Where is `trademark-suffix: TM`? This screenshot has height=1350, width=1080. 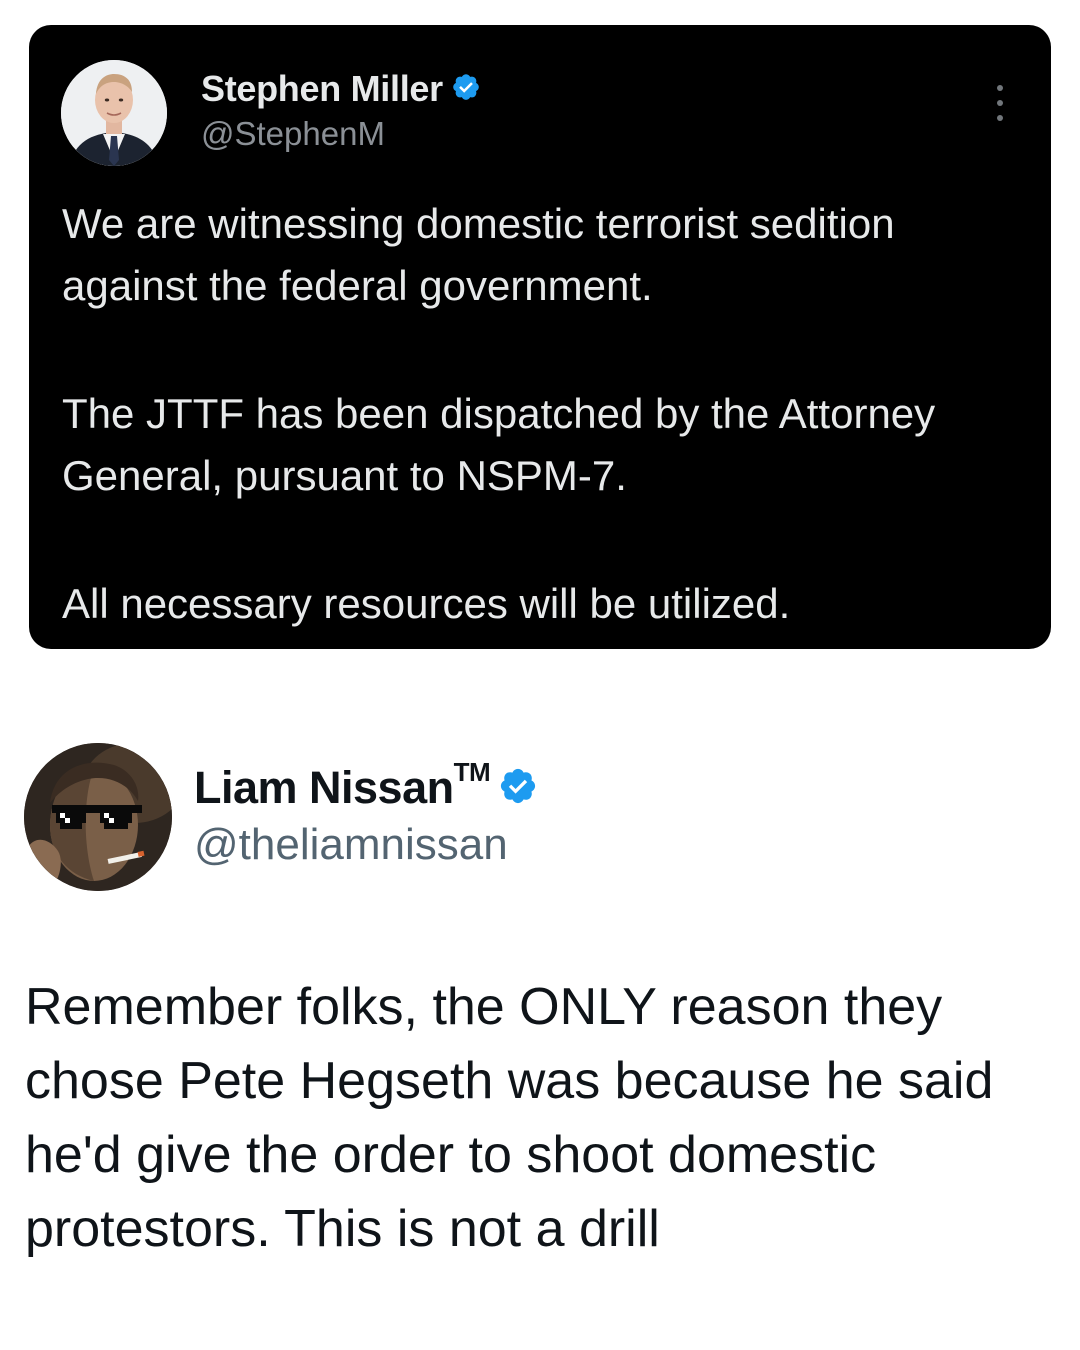
trademark-suffix: TM is located at coordinates (472, 772).